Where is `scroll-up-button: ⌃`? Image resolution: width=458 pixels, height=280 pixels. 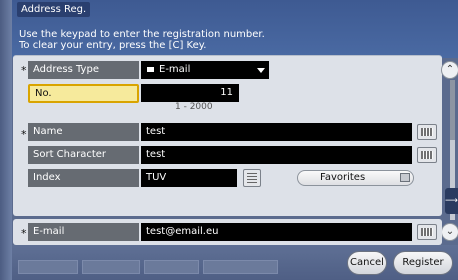 scroll-up-button: ⌃ is located at coordinates (449, 70).